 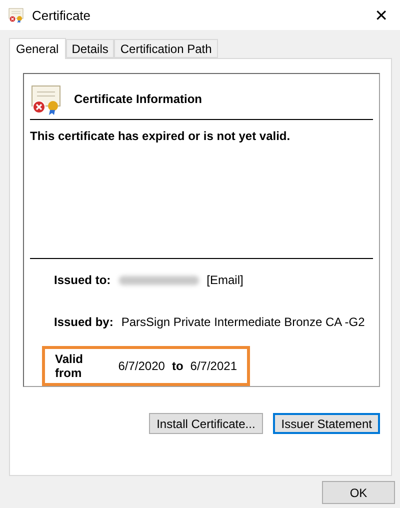 What do you see at coordinates (69, 366) in the screenshot?
I see `valid-from-label: Valid from` at bounding box center [69, 366].